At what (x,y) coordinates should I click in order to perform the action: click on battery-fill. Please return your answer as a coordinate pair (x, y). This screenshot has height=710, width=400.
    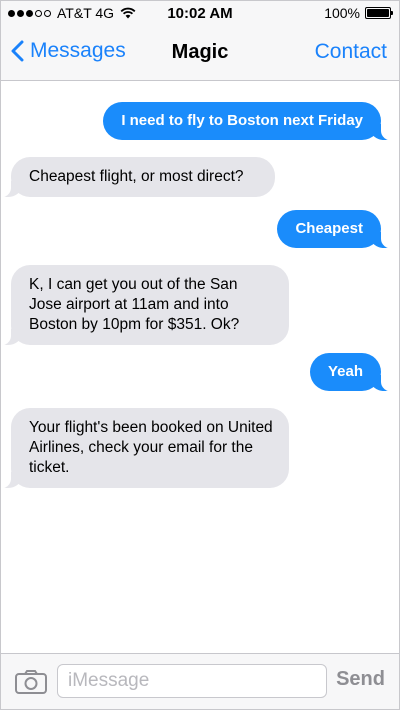
    Looking at the image, I should click on (378, 13).